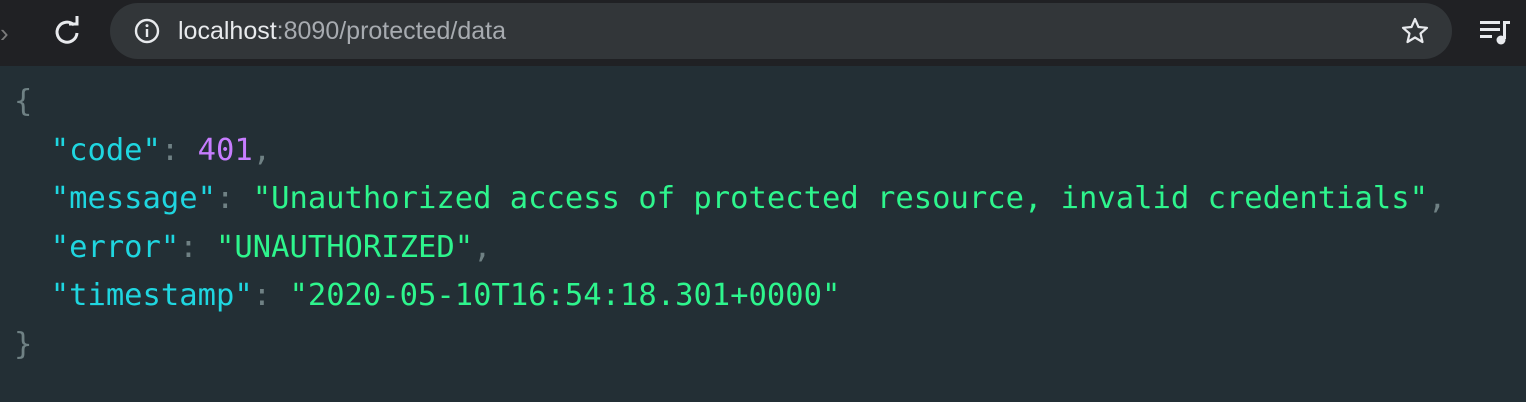 The height and width of the screenshot is (402, 1526). What do you see at coordinates (565, 295) in the screenshot?
I see `json-value: "2020-05-10T16:54:18.301+0000"` at bounding box center [565, 295].